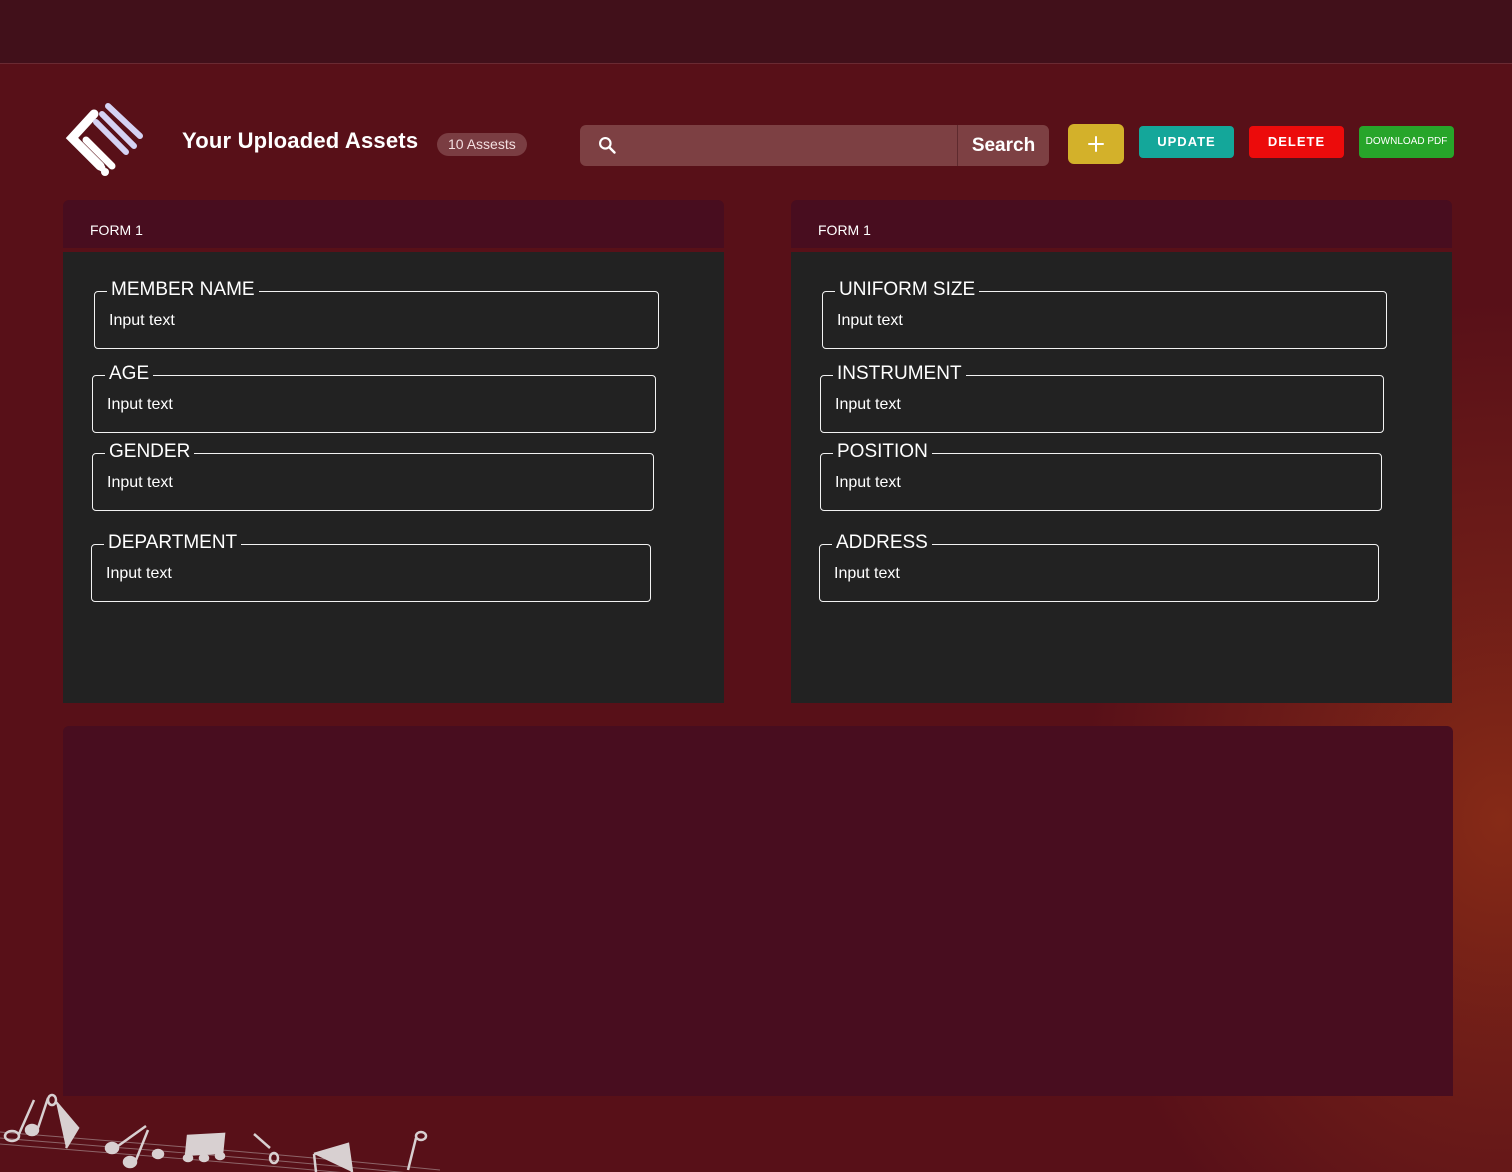 The height and width of the screenshot is (1172, 1512). What do you see at coordinates (791, 145) in the screenshot?
I see `search-input` at bounding box center [791, 145].